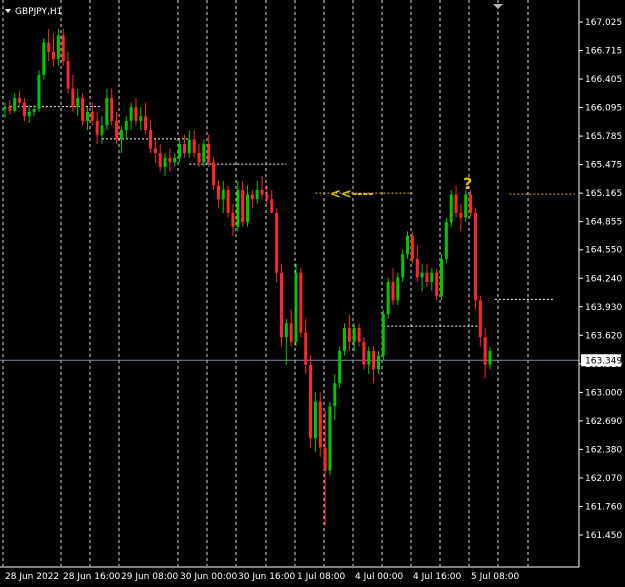  I want to click on y-tick-label: 162.380, so click(603, 450).